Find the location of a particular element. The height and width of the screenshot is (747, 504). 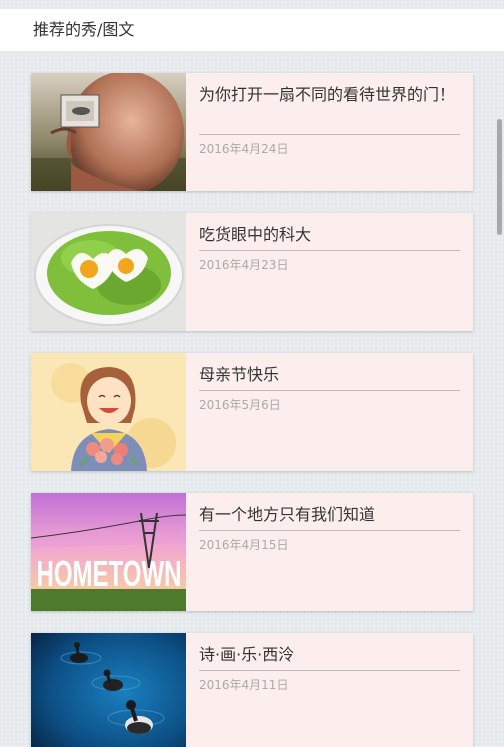

scrollbar is located at coordinates (499, 177).